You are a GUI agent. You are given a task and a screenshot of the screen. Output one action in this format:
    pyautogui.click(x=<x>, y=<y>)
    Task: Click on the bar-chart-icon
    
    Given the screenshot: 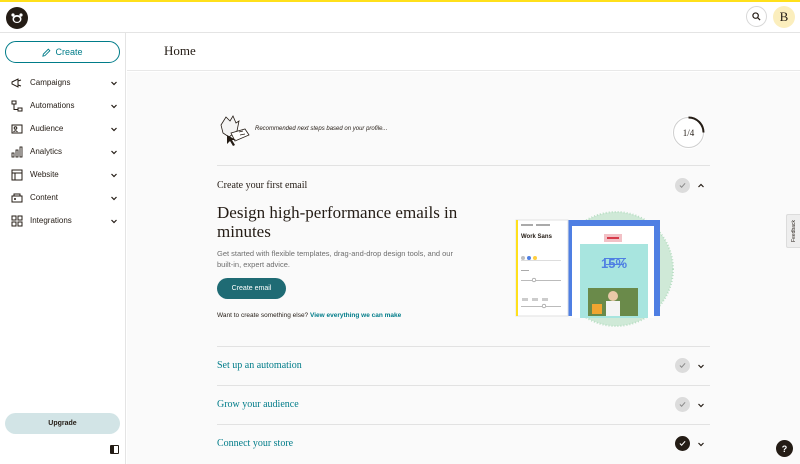 What is the action you would take?
    pyautogui.click(x=17, y=152)
    